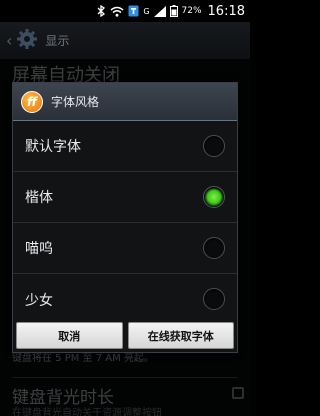 Image resolution: width=320 pixels, height=416 pixels. Describe the element at coordinates (125, 11) in the screenshot. I see `status-bar: G 72% 16:18` at that location.